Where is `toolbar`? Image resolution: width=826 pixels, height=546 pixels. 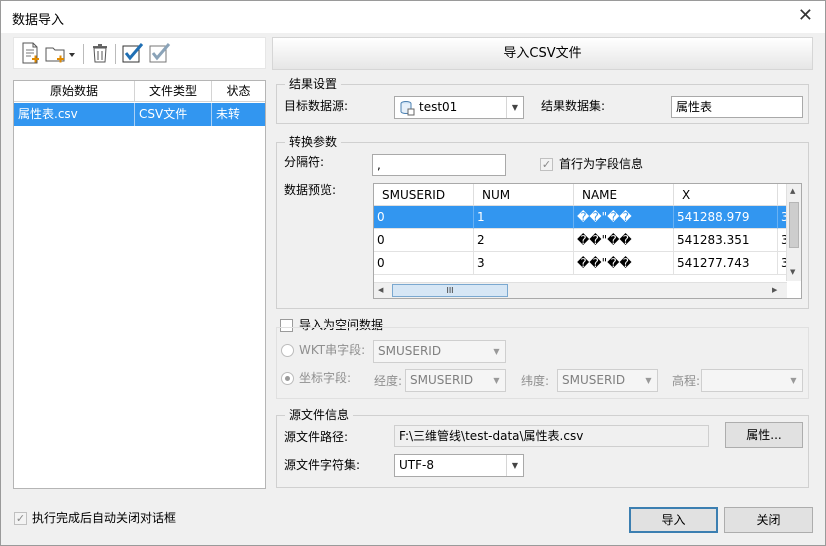 toolbar is located at coordinates (139, 53).